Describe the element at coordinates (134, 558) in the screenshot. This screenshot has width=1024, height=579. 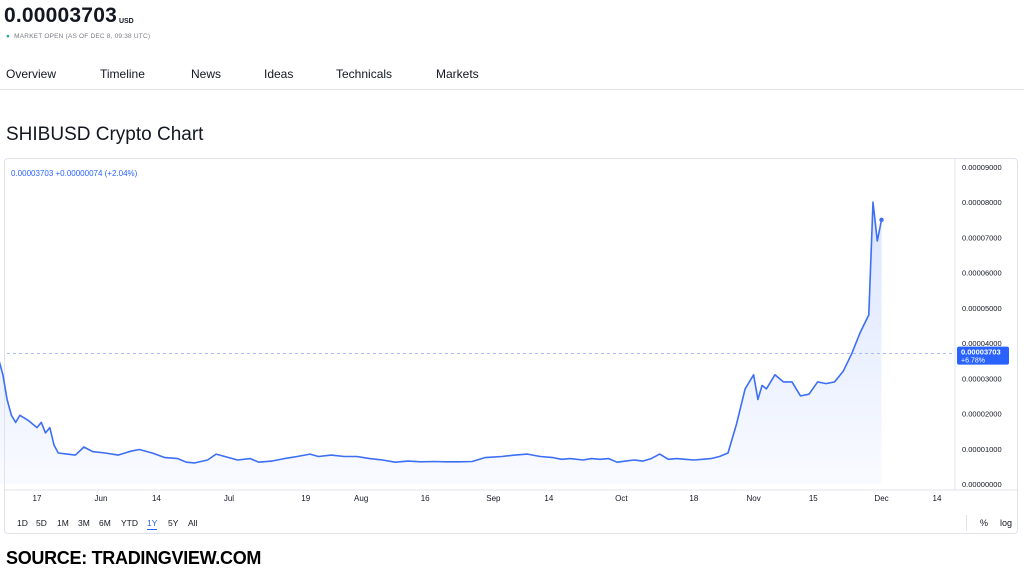
I see `source-caption: SOURCE: TRADINGVIEW.COM` at that location.